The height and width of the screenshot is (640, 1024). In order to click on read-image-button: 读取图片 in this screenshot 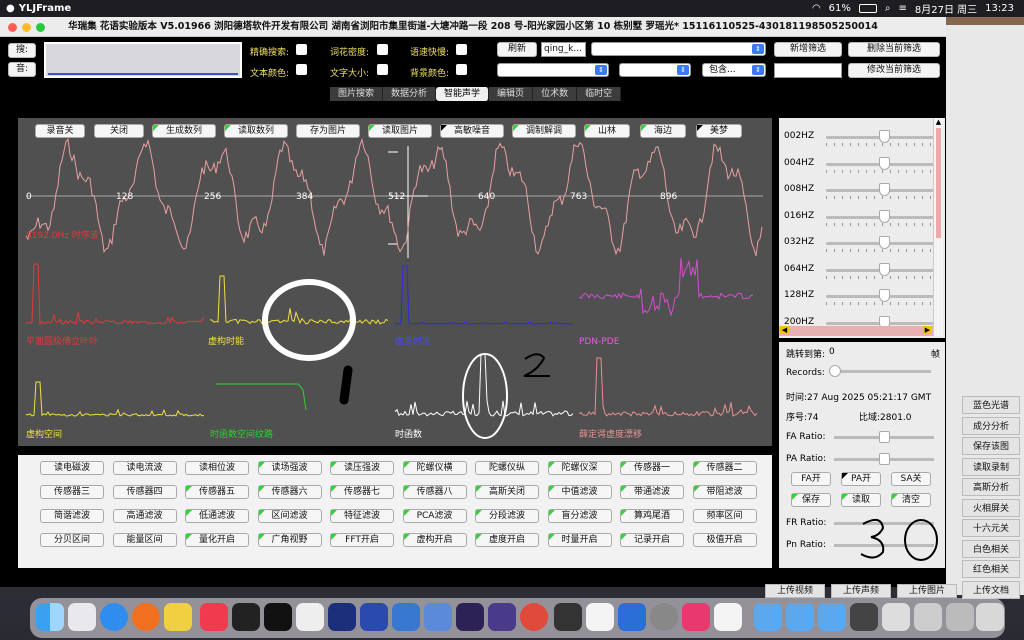, I will do `click(400, 131)`.